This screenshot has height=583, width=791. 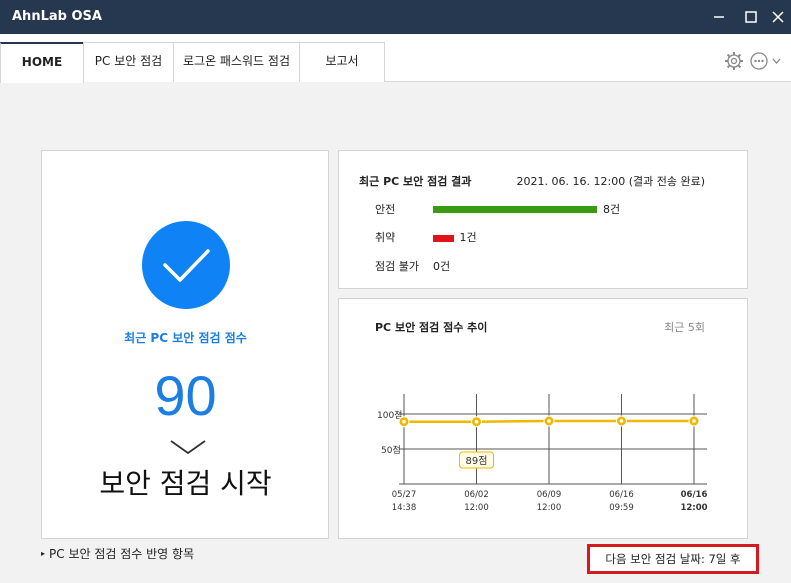 I want to click on annotation-label: 89점, so click(x=477, y=461).